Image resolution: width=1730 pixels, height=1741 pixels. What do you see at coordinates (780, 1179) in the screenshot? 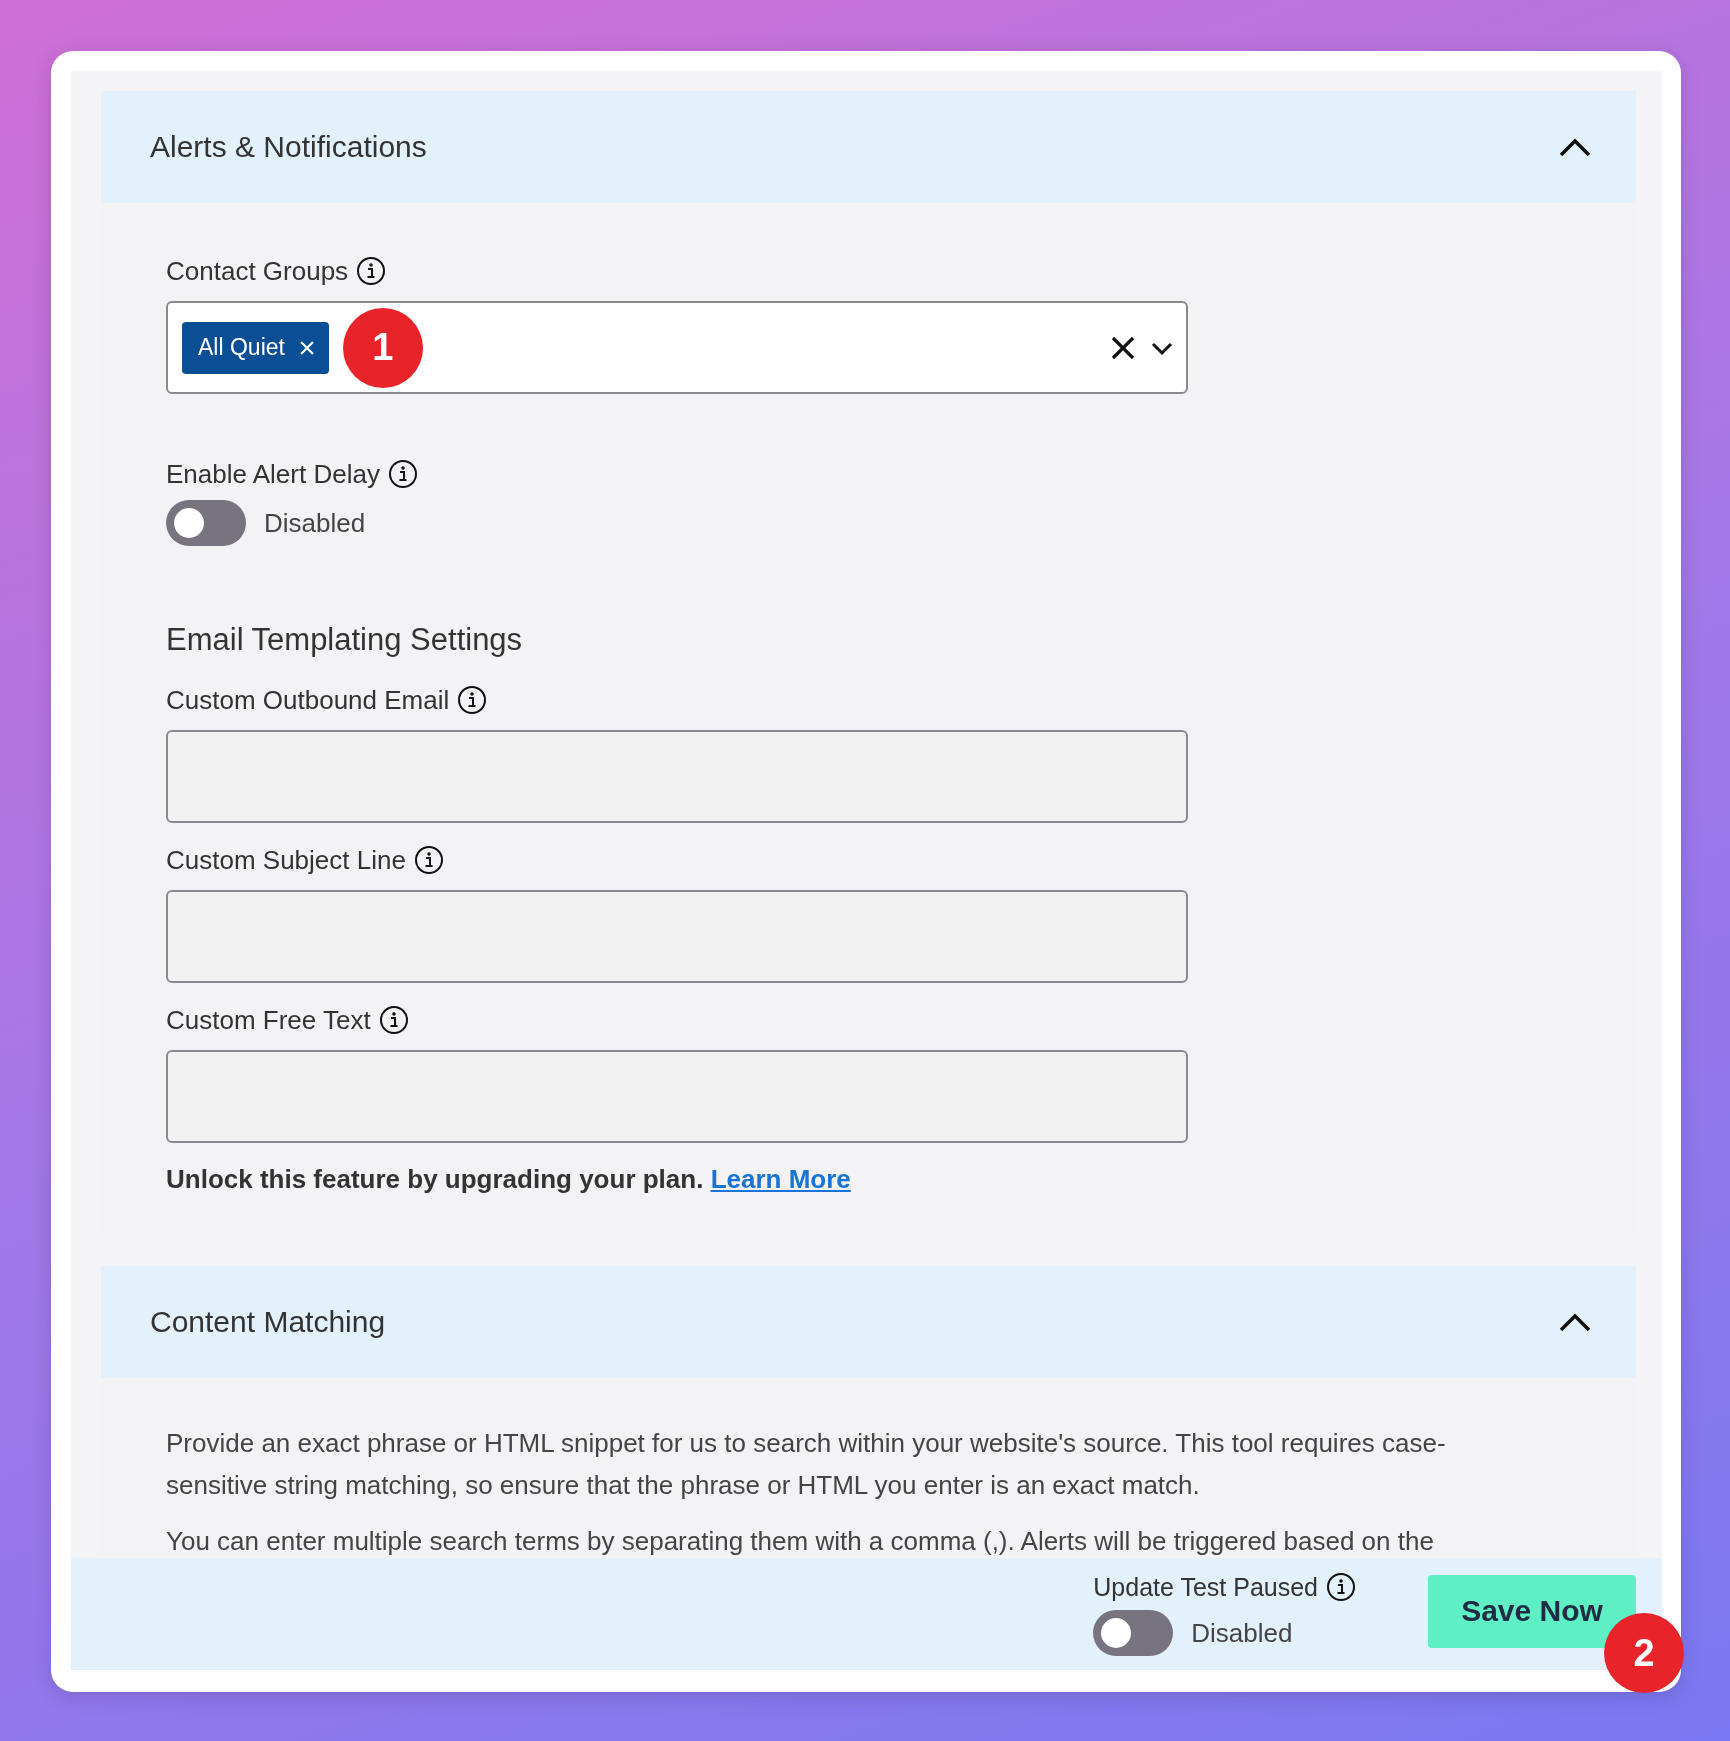
I see `learn-more-link: Learn More` at bounding box center [780, 1179].